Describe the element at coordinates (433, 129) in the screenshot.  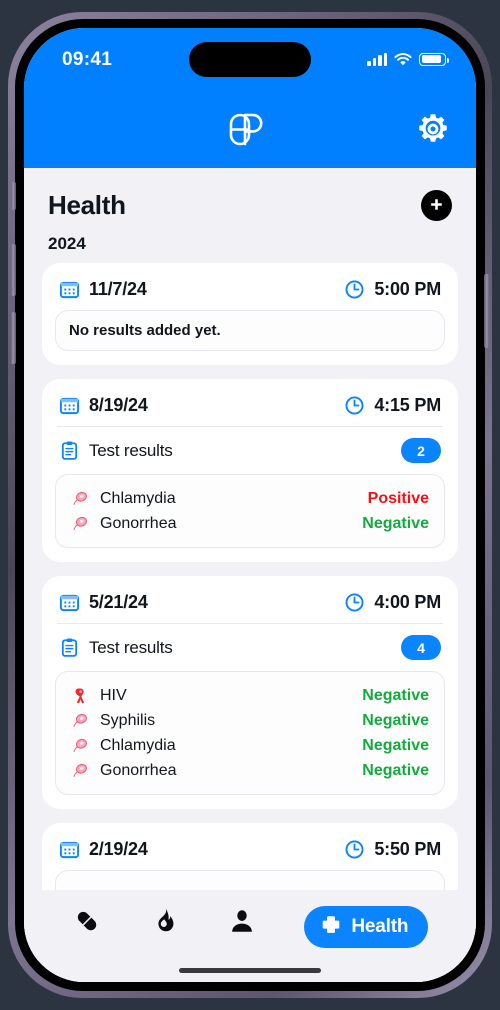
I see `gear-icon` at that location.